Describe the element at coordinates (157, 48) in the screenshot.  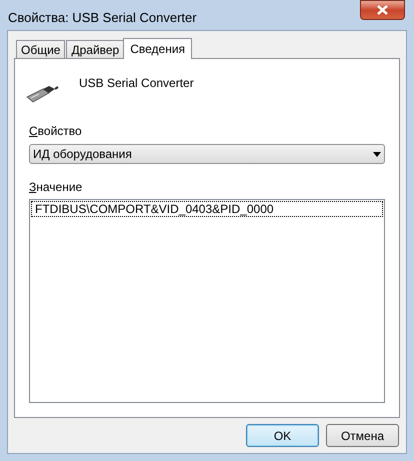
I see `tab: Сведения` at that location.